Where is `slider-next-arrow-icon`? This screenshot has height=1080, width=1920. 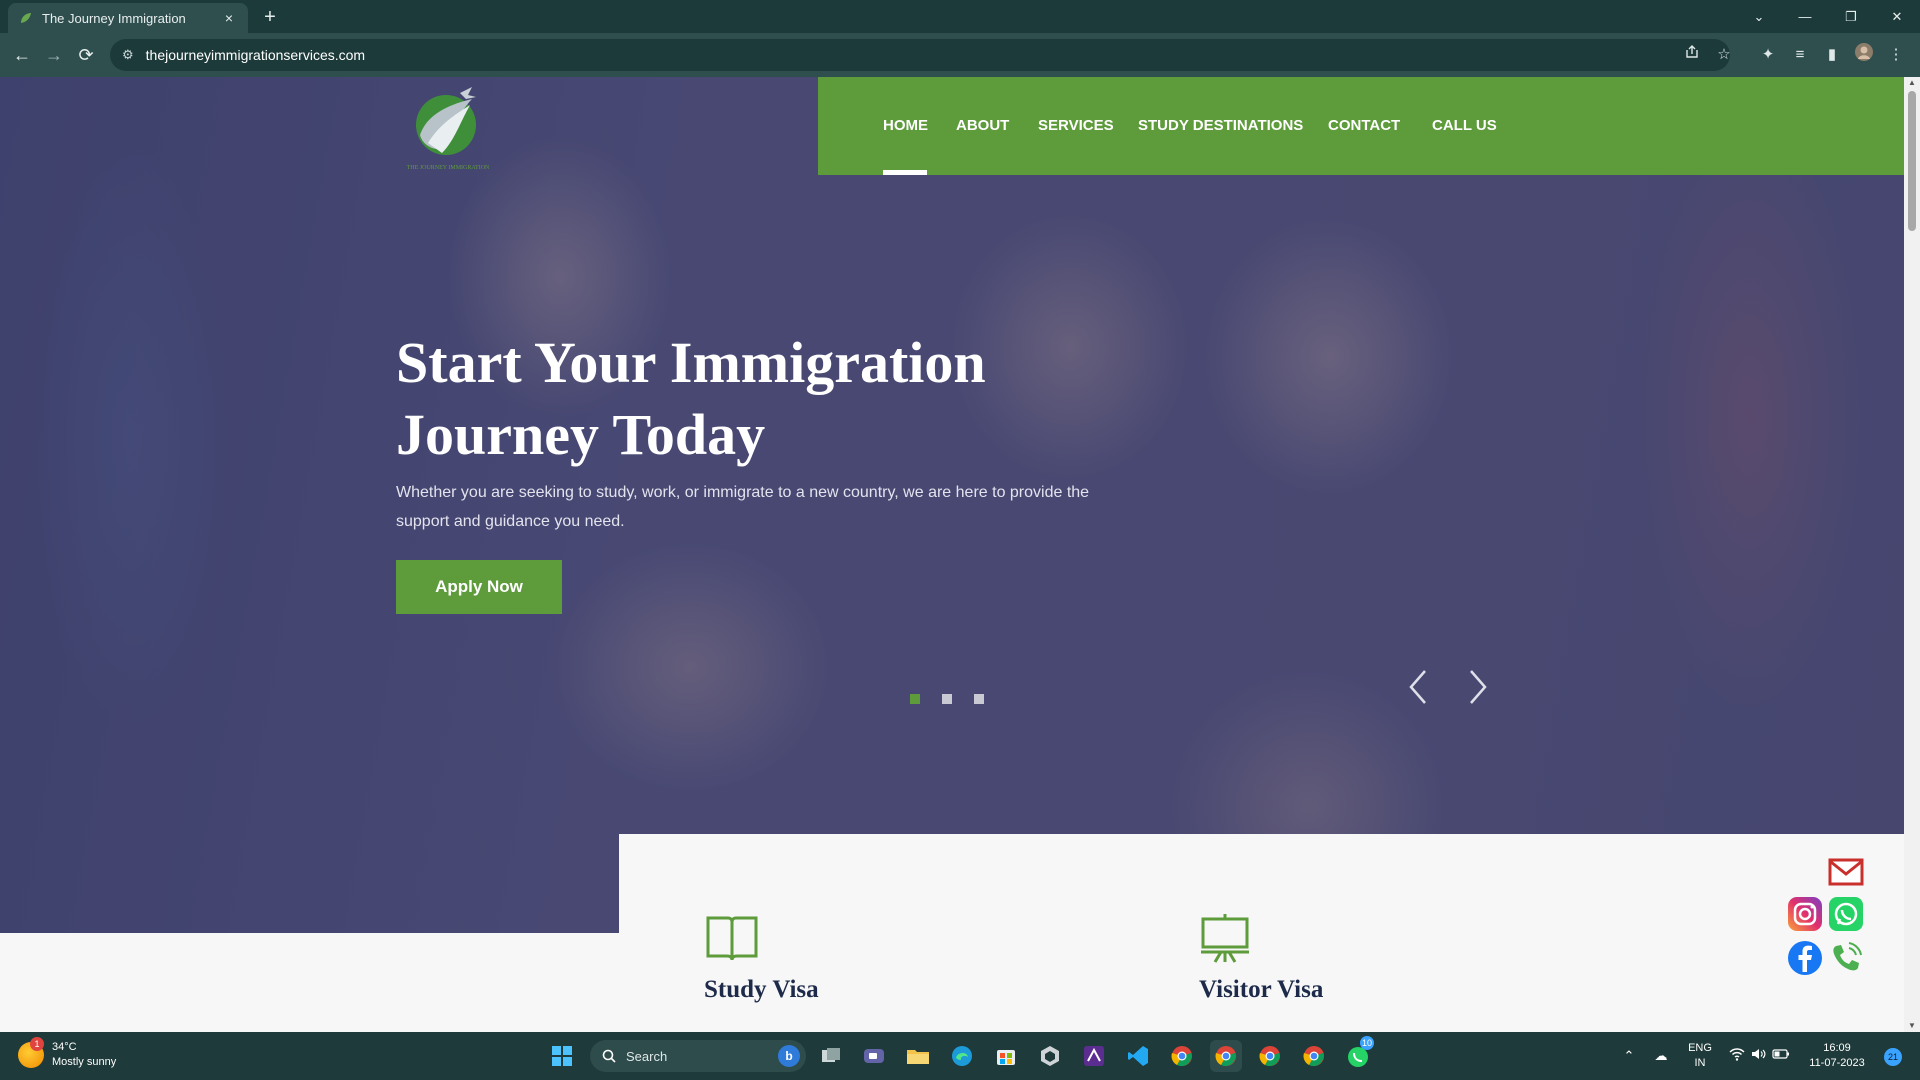
slider-next-arrow-icon is located at coordinates (1478, 687).